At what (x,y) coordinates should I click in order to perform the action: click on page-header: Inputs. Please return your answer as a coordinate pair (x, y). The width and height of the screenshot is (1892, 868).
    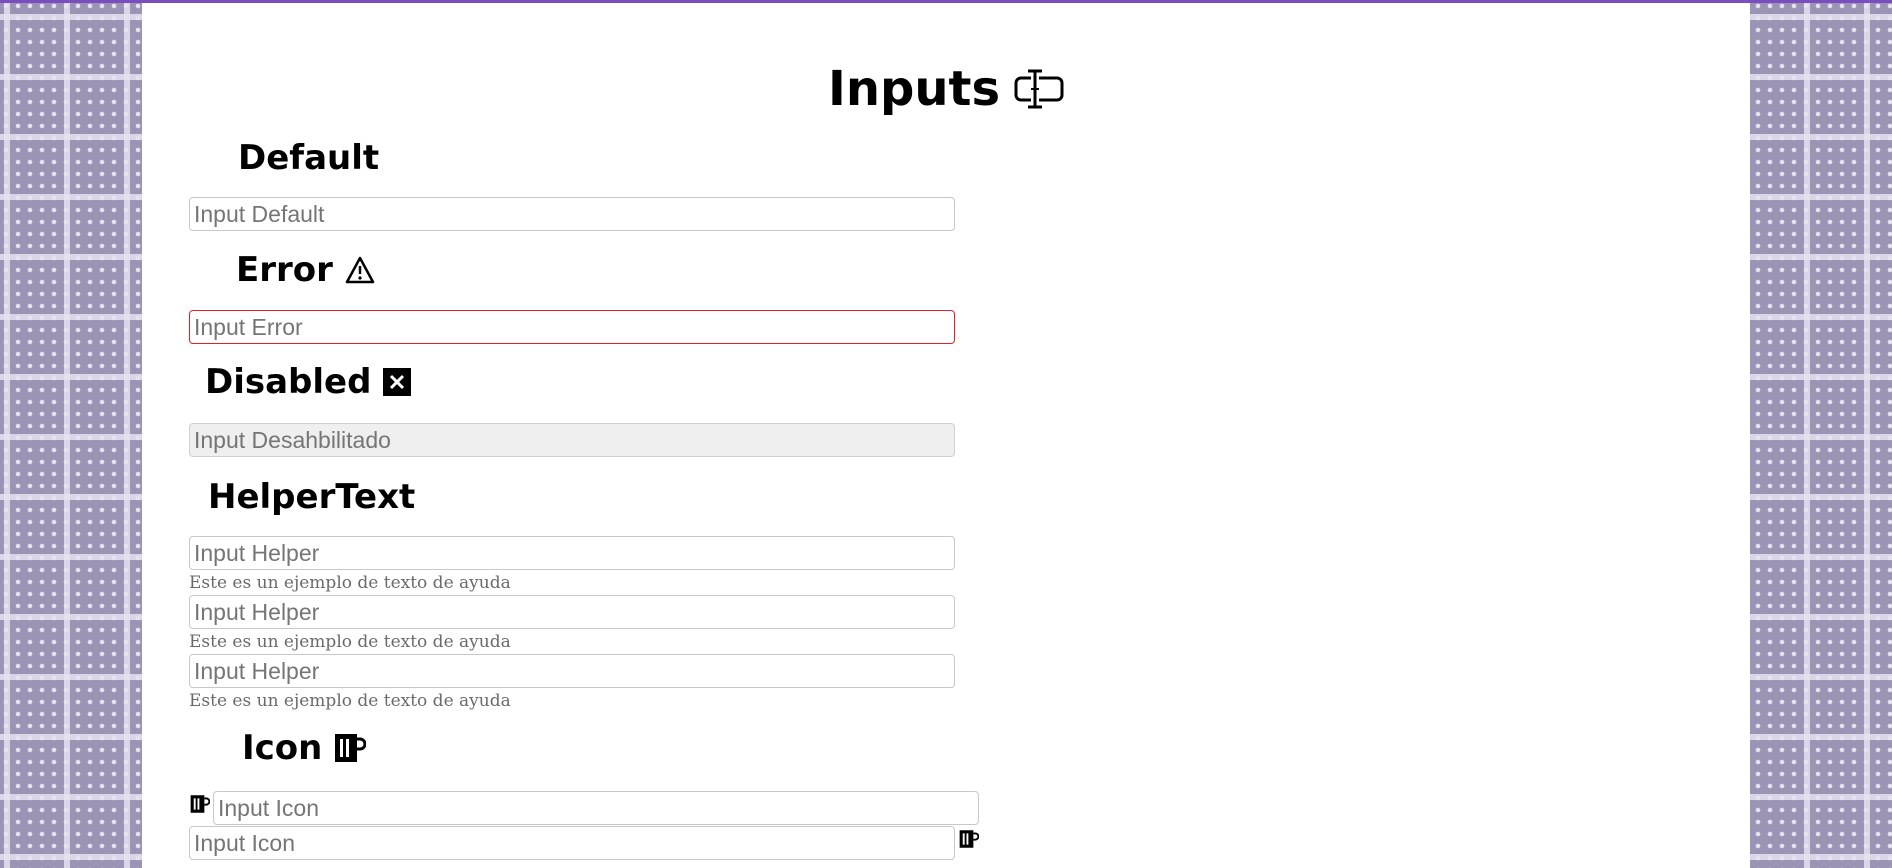
    Looking at the image, I should click on (946, 89).